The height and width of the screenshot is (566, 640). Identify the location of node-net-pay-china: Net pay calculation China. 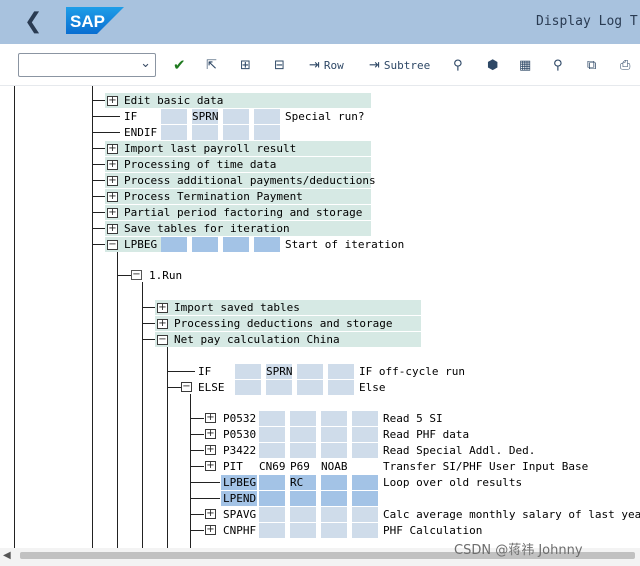
(257, 339).